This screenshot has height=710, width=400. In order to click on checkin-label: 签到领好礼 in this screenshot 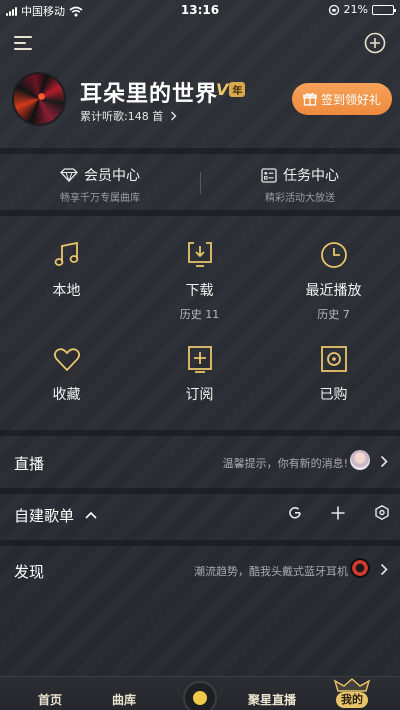, I will do `click(350, 99)`.